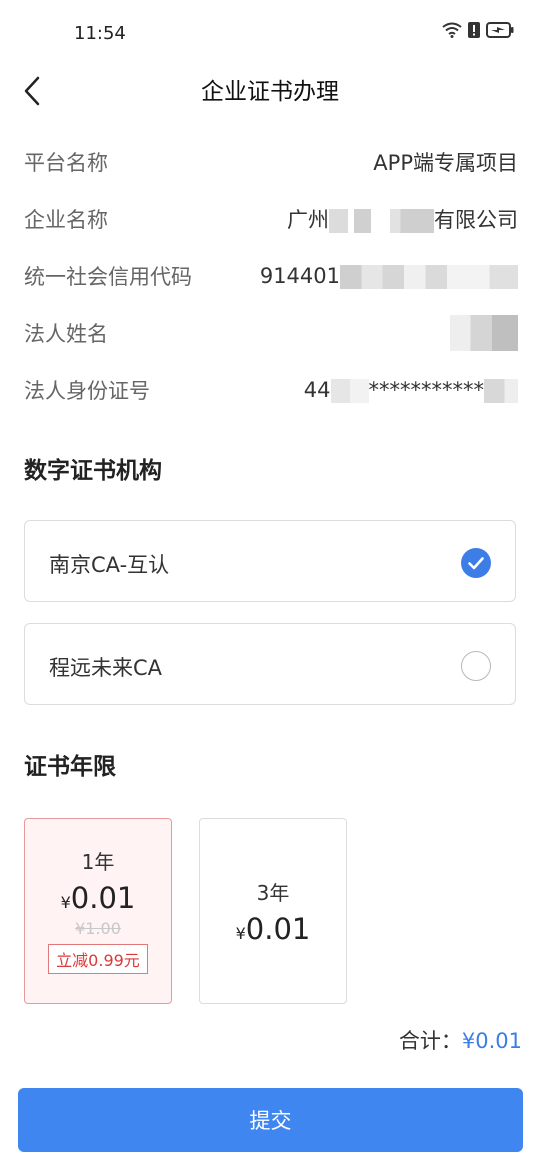 This screenshot has width=540, height=1170. Describe the element at coordinates (100, 33) in the screenshot. I see `status-time: 11:54` at that location.